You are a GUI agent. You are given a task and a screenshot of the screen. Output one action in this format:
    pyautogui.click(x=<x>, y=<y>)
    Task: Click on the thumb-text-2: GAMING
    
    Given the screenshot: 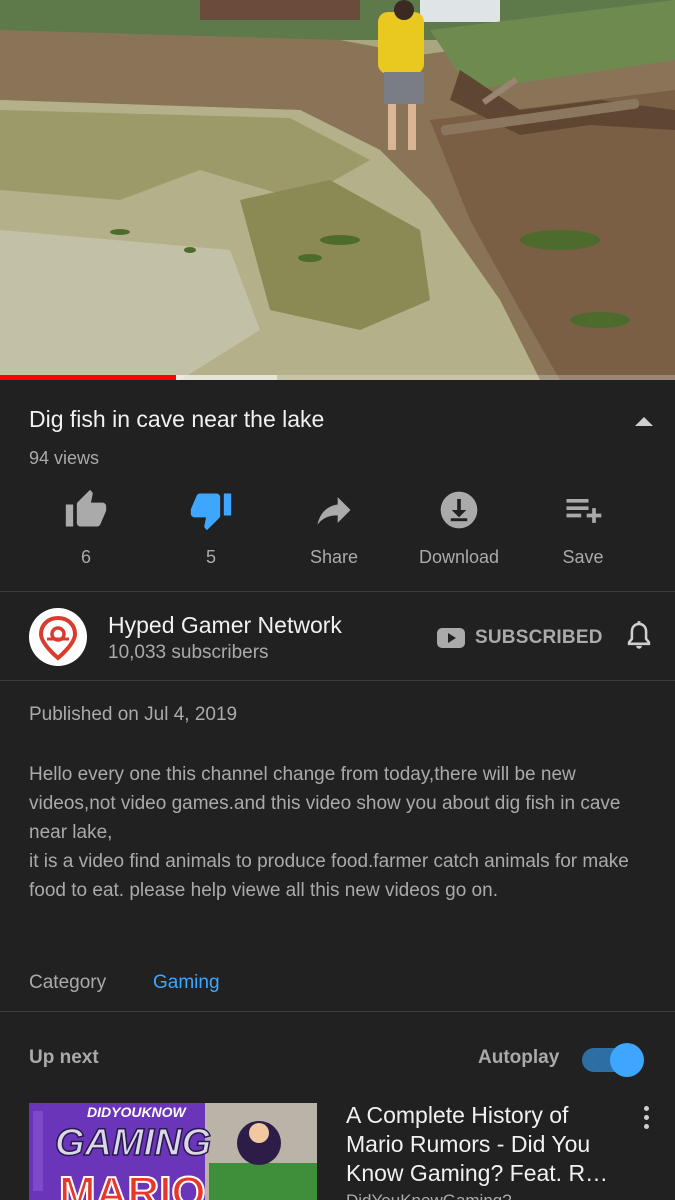 What is the action you would take?
    pyautogui.click(x=133, y=1143)
    